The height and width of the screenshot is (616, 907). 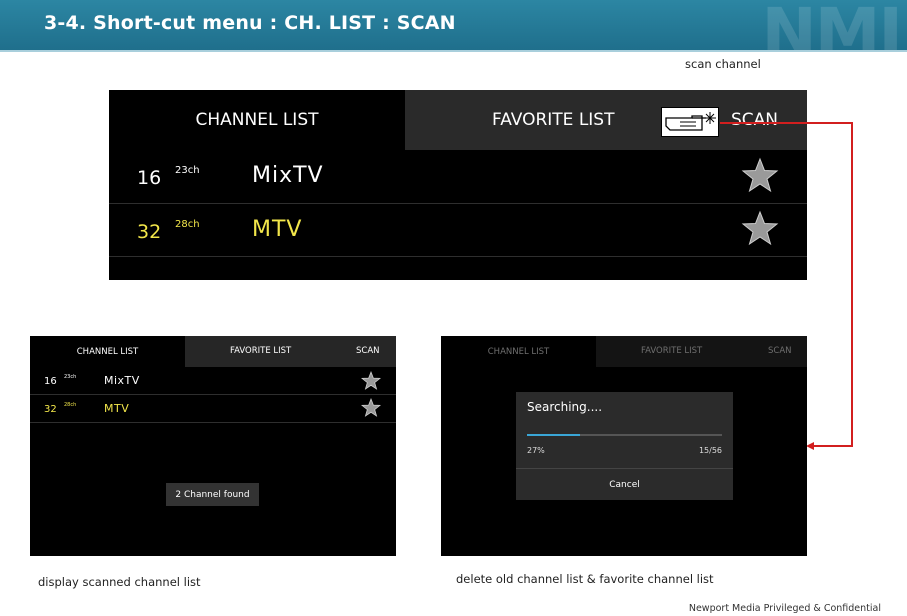 I want to click on scan-dialog: Searching.... 27% 15/56 Cancel, so click(x=624, y=446).